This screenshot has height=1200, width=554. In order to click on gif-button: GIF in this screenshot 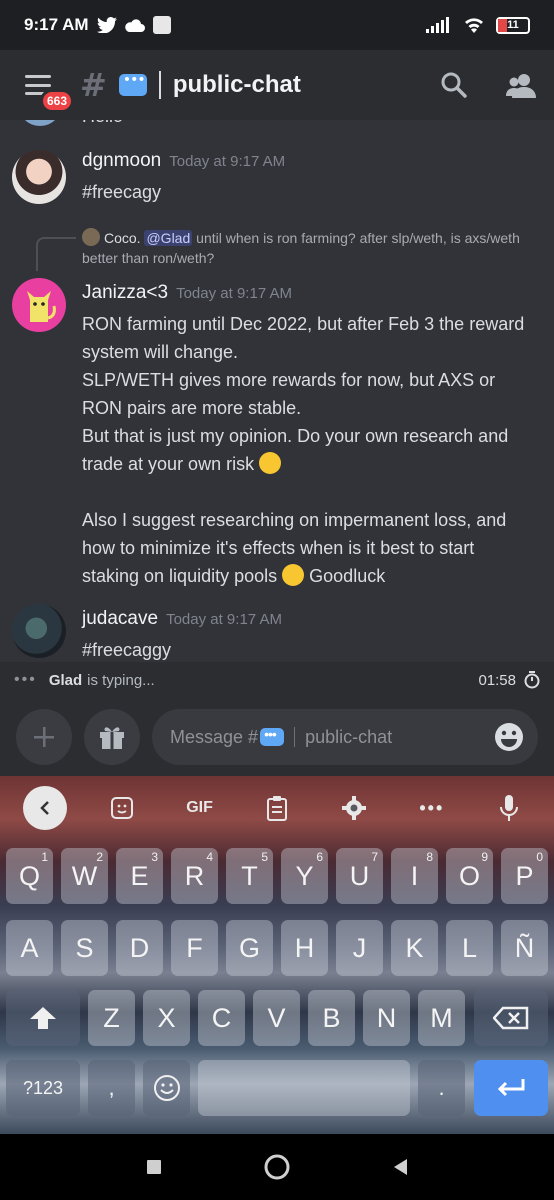, I will do `click(200, 808)`.